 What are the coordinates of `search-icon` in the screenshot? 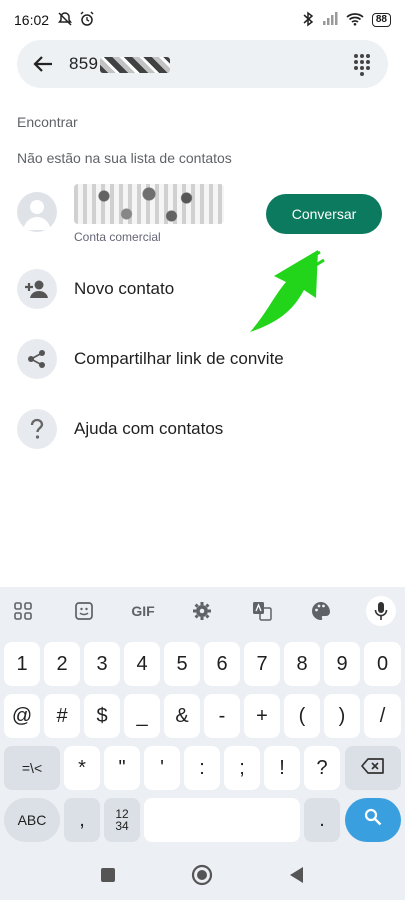 It's located at (373, 820).